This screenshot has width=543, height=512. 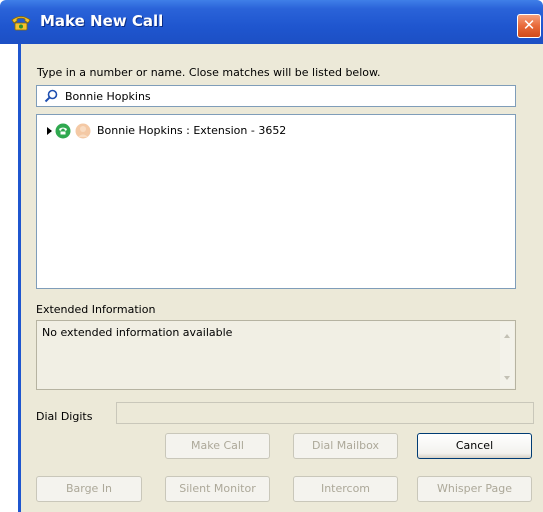 What do you see at coordinates (83, 131) in the screenshot?
I see `avatar-icon` at bounding box center [83, 131].